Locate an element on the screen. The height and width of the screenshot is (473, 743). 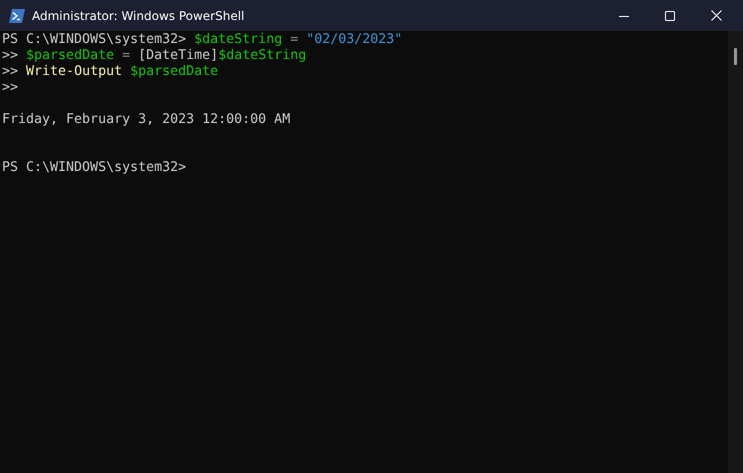
console-line: PS C:\WINDOWS\system32> $dateString = "02/03/2023" is located at coordinates (203, 40).